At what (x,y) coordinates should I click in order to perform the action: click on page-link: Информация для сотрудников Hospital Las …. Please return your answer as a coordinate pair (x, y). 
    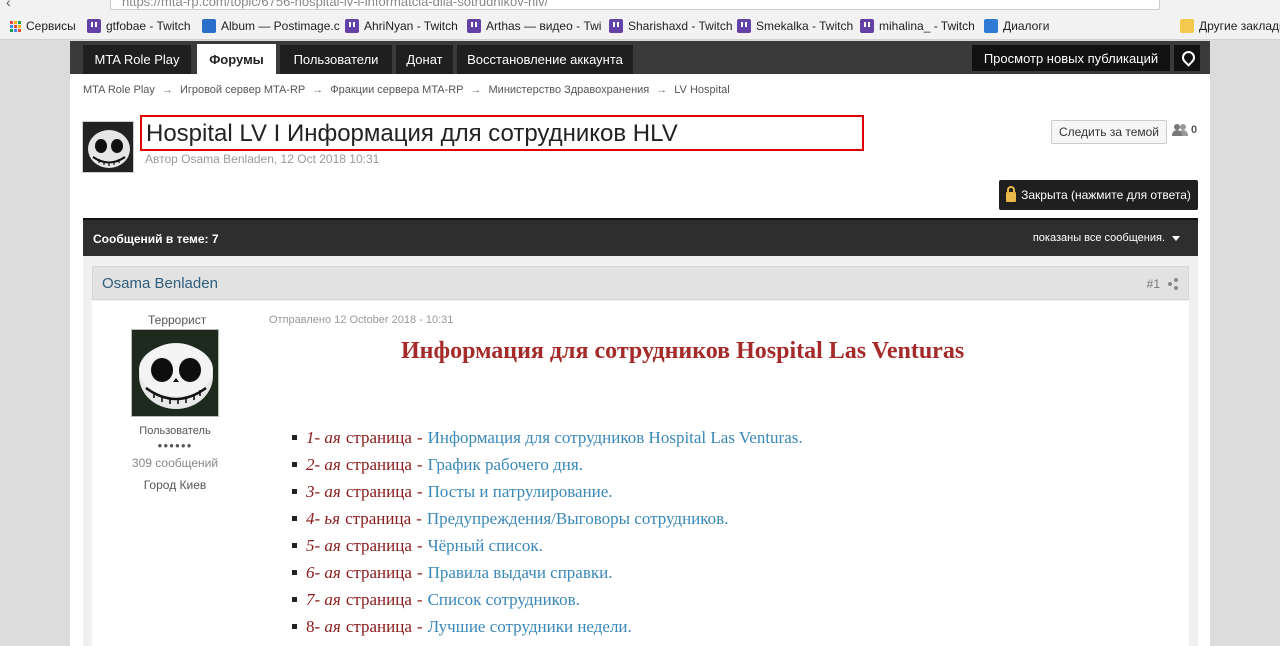
    Looking at the image, I should click on (615, 438).